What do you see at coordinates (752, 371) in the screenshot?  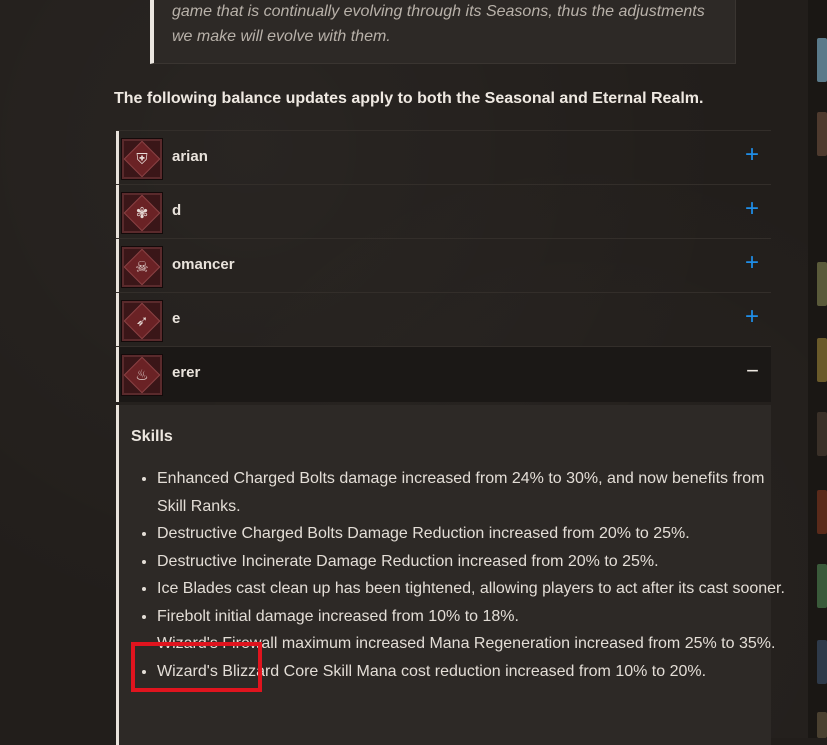 I see `collapse-minus-icon: −` at bounding box center [752, 371].